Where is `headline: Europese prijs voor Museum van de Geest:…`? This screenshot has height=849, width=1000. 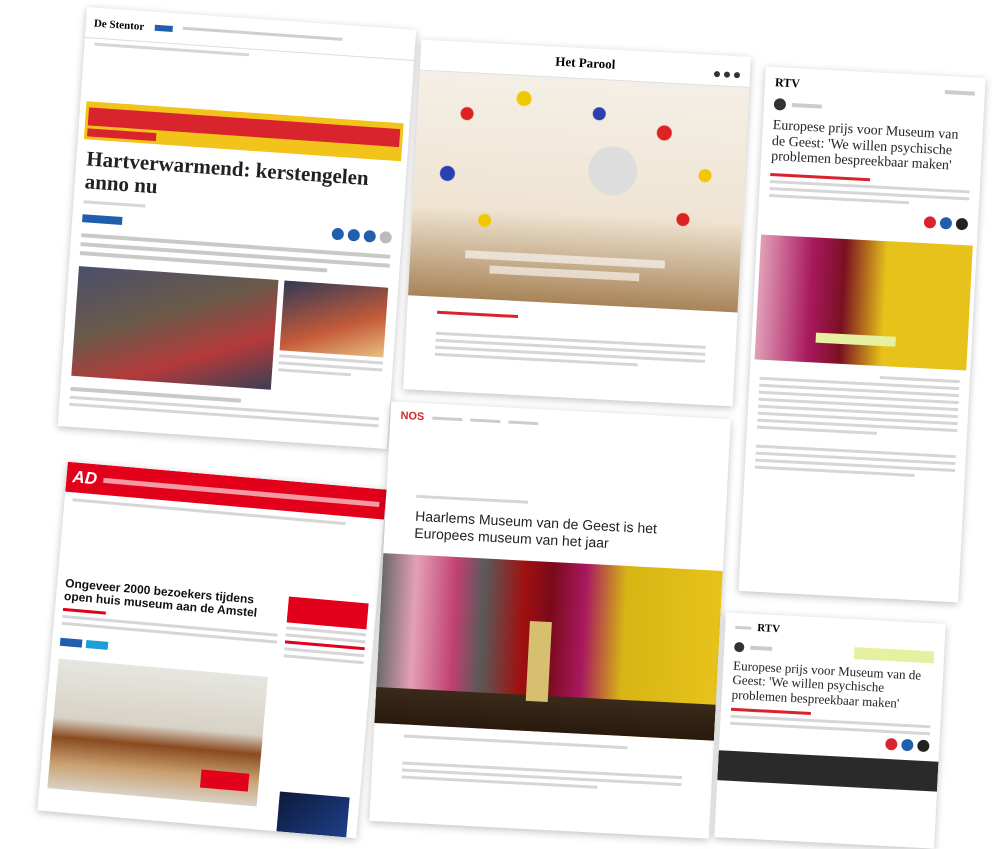
headline: Europese prijs voor Museum van de Geest:… is located at coordinates (864, 146).